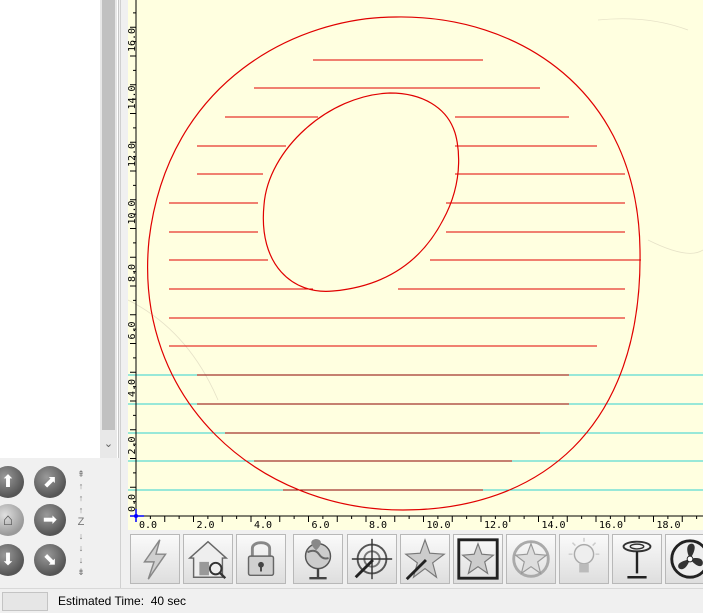  I want to click on resize-job-button, so click(478, 559).